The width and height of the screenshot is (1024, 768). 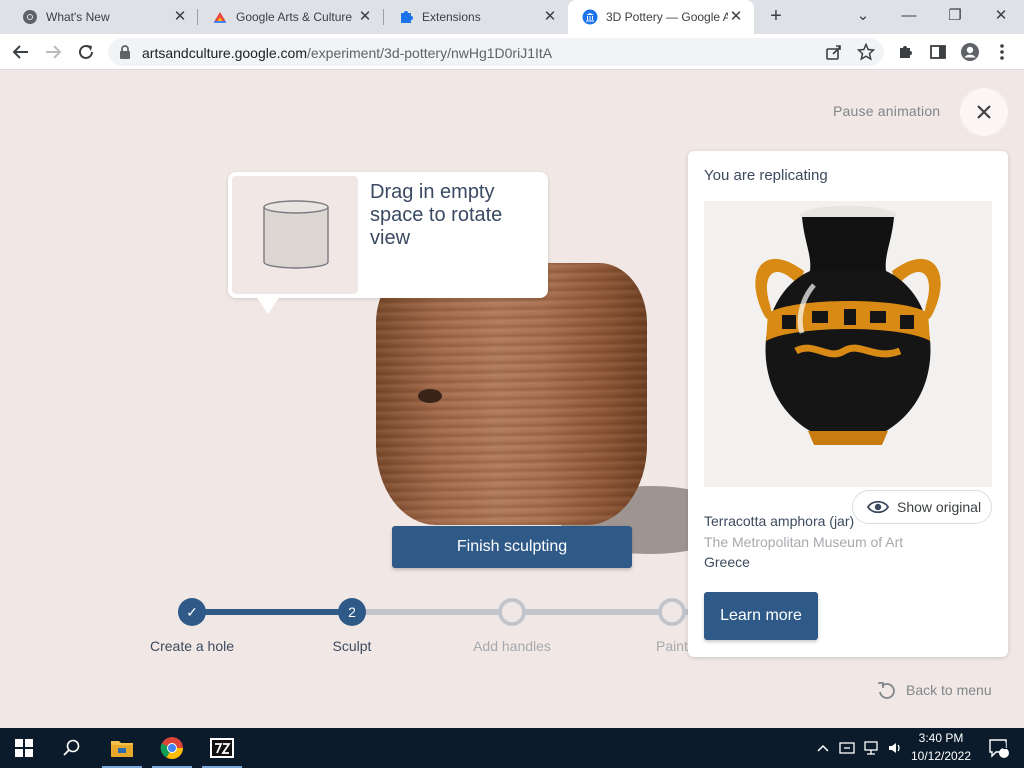 I want to click on tray-chevron-up-icon, so click(x=823, y=748).